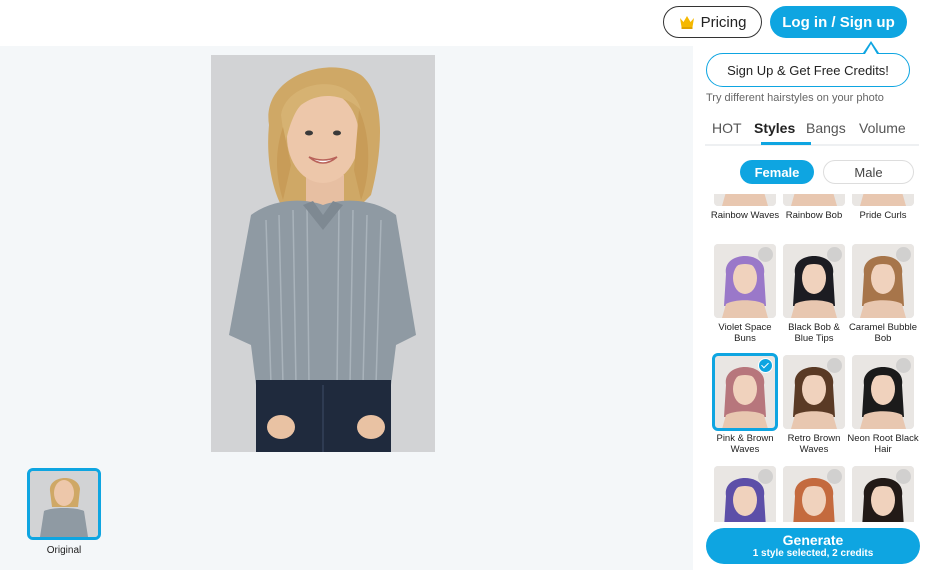 The width and height of the screenshot is (925, 570). What do you see at coordinates (64, 550) in the screenshot?
I see `thumbnail-label: Original` at bounding box center [64, 550].